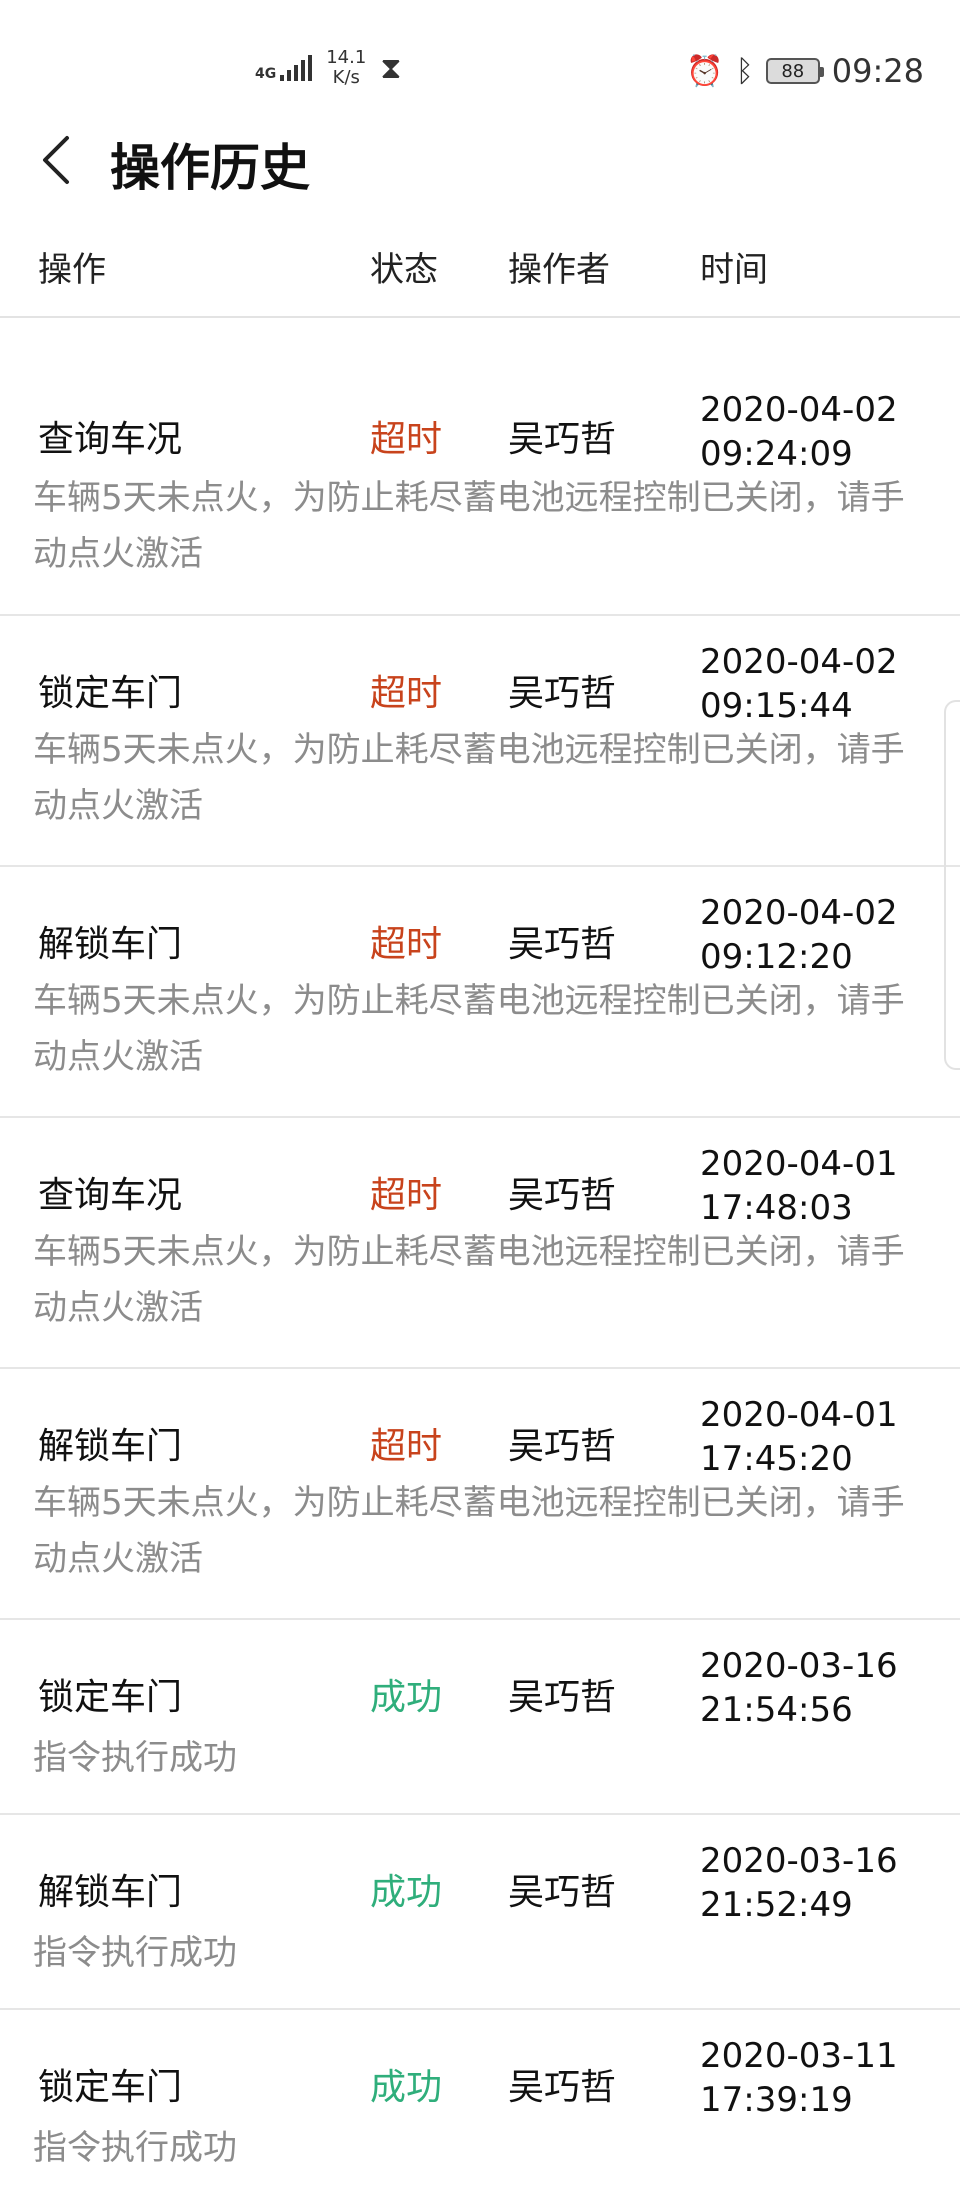 The width and height of the screenshot is (960, 2205). Describe the element at coordinates (480, 1717) in the screenshot. I see `history-row: 锁定车门 成功 吴巧哲 2020-03-16 21:54:56 指令执行成功` at that location.